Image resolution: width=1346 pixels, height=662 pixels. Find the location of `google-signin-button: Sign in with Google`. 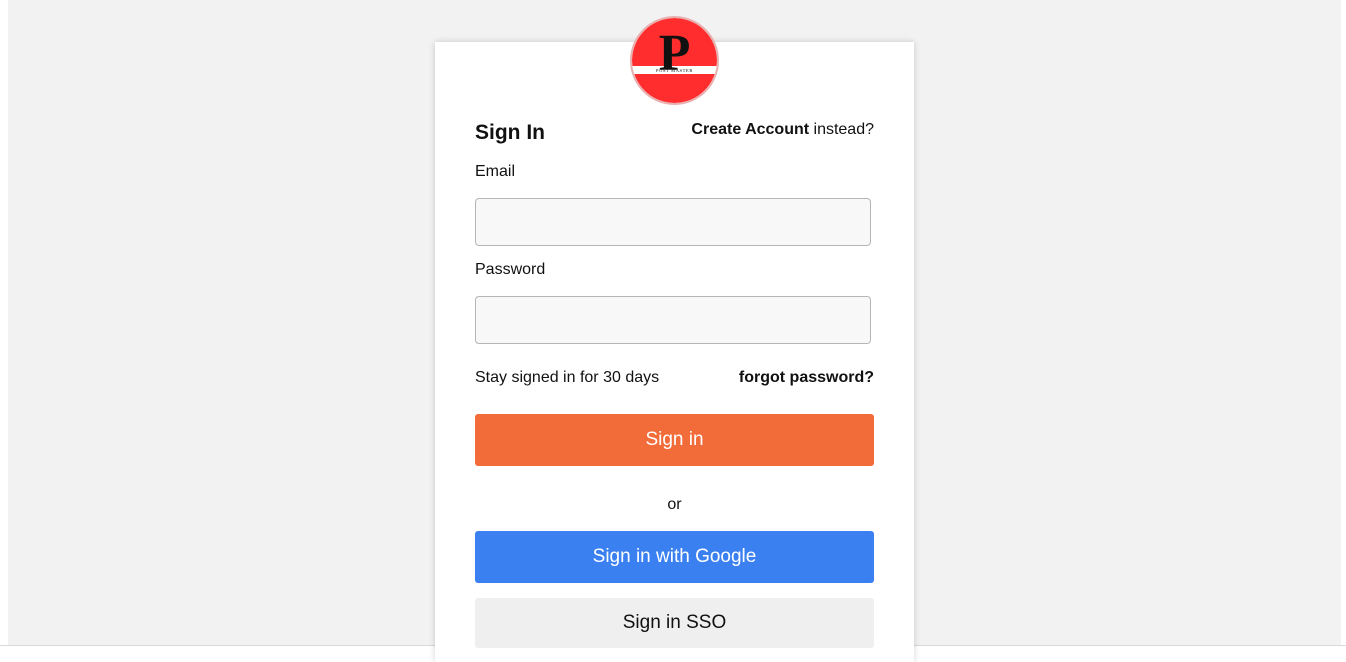

google-signin-button: Sign in with Google is located at coordinates (674, 557).